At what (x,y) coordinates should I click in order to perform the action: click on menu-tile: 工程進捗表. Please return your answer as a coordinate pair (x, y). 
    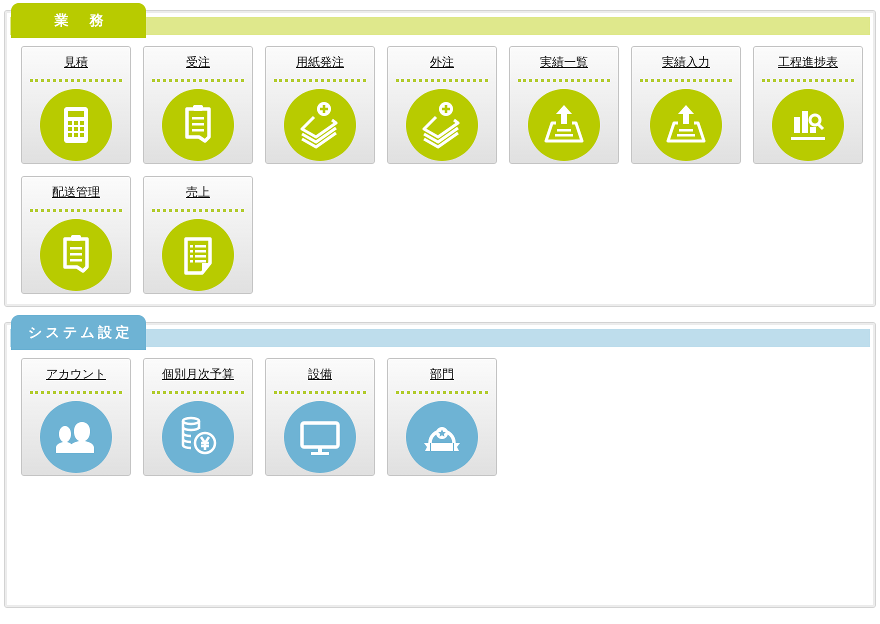
    Looking at the image, I should click on (808, 105).